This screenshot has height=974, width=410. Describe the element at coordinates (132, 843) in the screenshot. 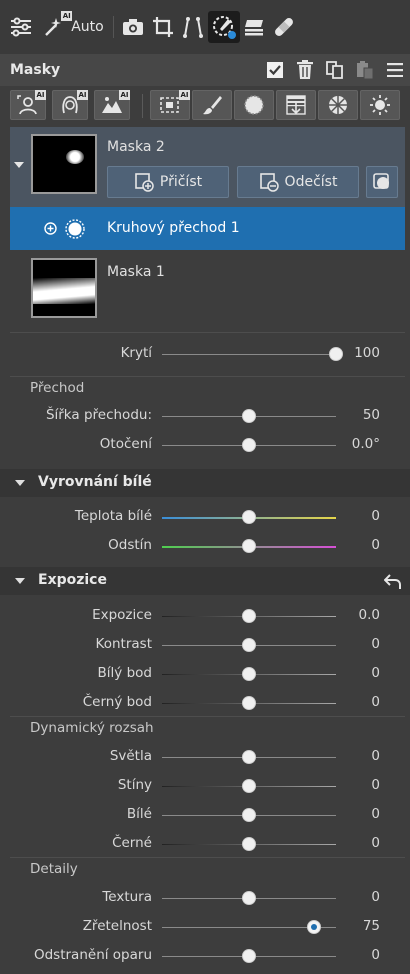

I see `blacks-slider-label: Černé` at that location.